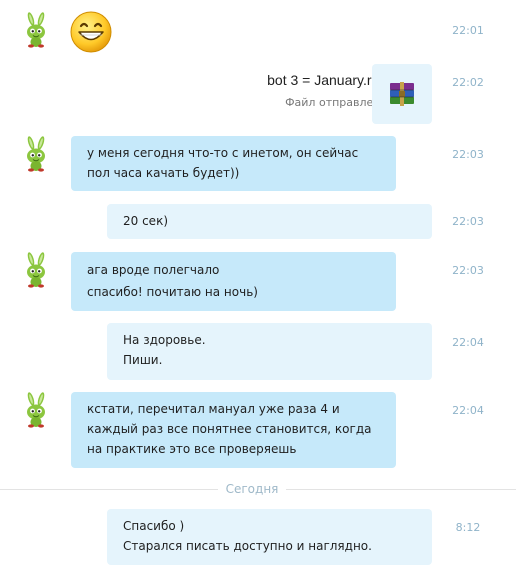 This screenshot has width=516, height=572. Describe the element at coordinates (143, 360) in the screenshot. I see `message-text: Пиши.` at that location.